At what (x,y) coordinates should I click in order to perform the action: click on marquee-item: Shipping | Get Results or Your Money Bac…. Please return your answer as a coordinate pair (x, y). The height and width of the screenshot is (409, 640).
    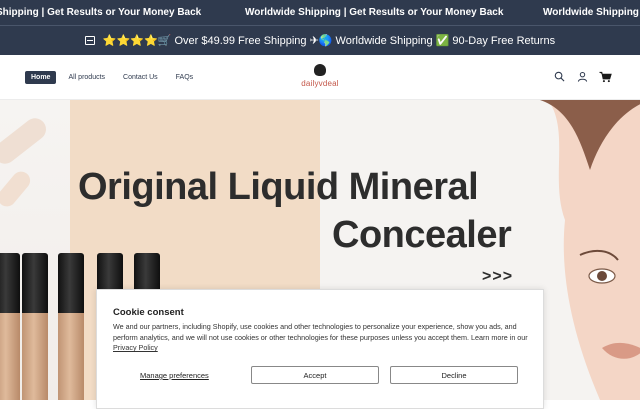
    Looking at the image, I should click on (101, 12).